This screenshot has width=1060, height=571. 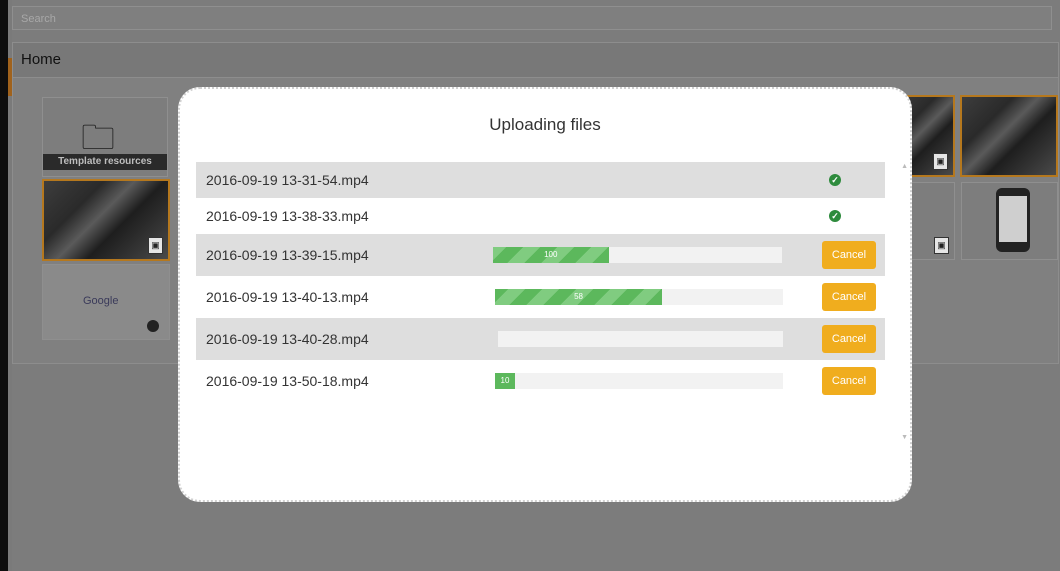 What do you see at coordinates (640, 339) in the screenshot?
I see `progress-track` at bounding box center [640, 339].